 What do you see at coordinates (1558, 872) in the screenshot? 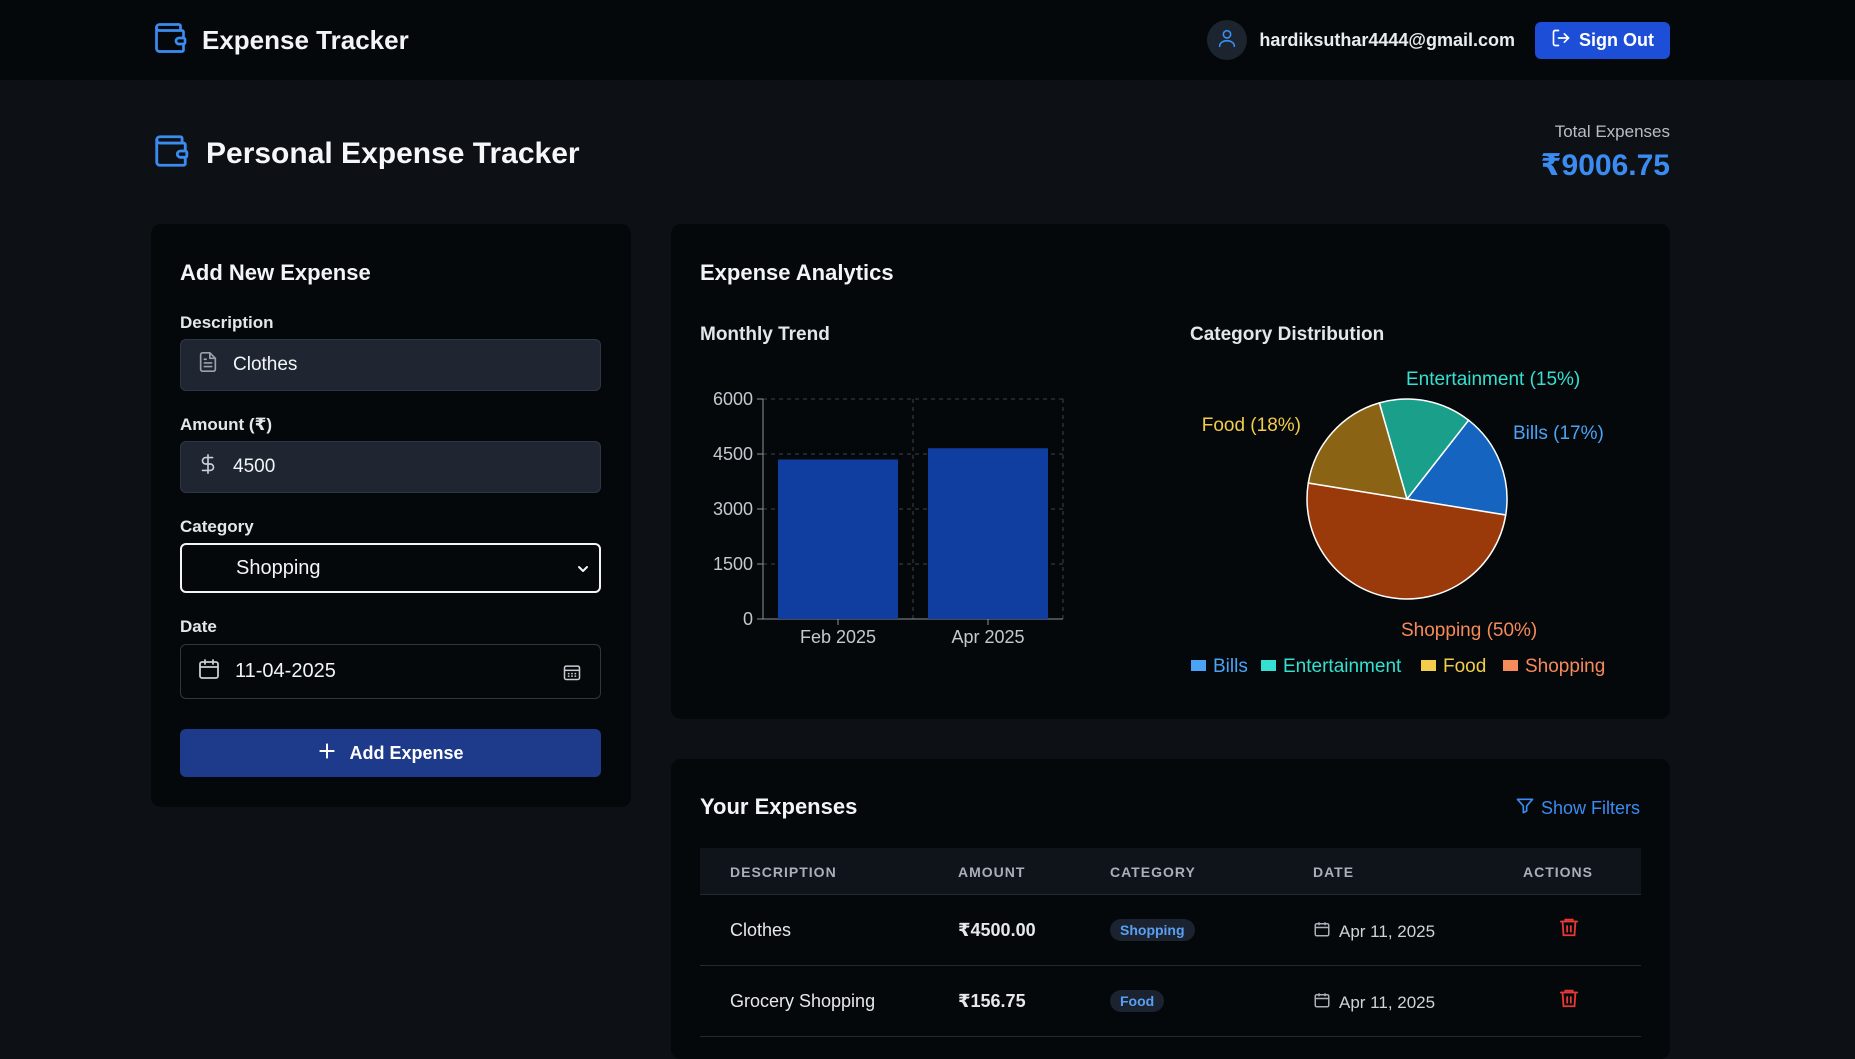
I see `col-actions: ACTIONS` at bounding box center [1558, 872].